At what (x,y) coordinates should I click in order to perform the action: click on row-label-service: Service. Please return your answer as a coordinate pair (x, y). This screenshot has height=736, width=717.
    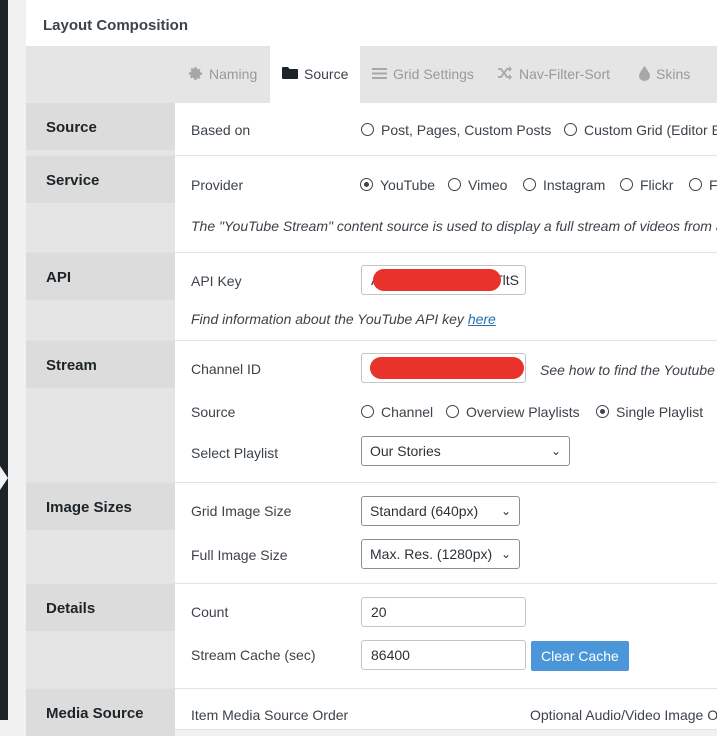
    Looking at the image, I should click on (73, 180).